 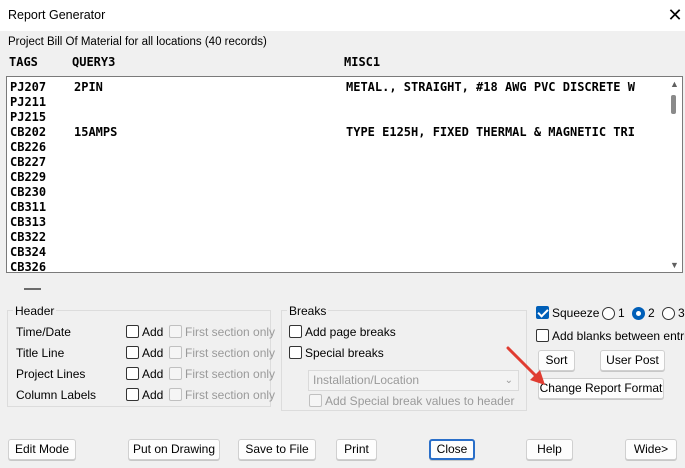 What do you see at coordinates (673, 104) in the screenshot?
I see `scroll-thumb` at bounding box center [673, 104].